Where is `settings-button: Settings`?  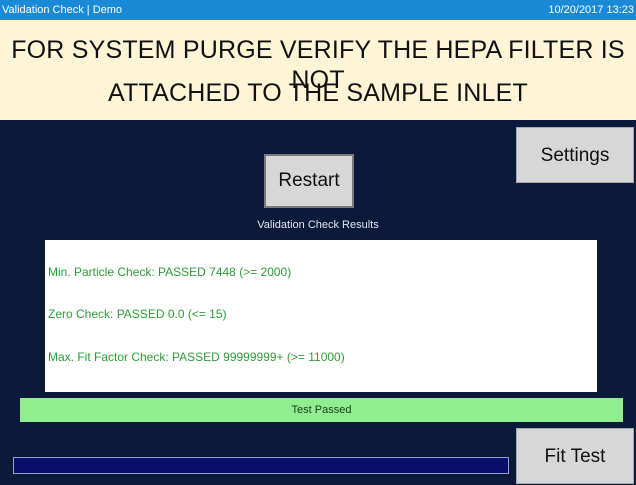 settings-button: Settings is located at coordinates (575, 155).